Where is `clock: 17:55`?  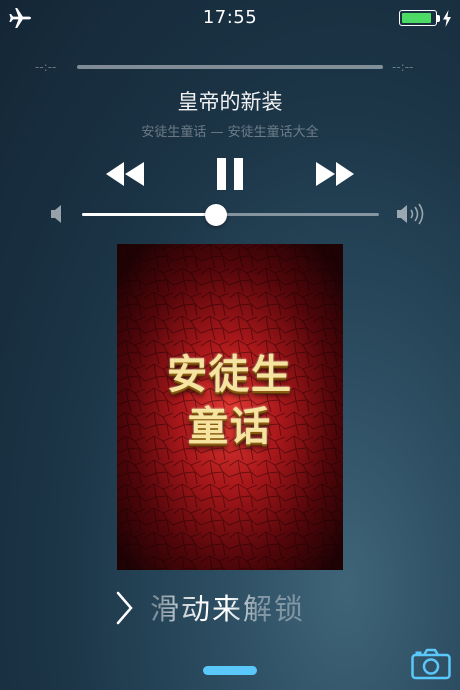
clock: 17:55 is located at coordinates (230, 17).